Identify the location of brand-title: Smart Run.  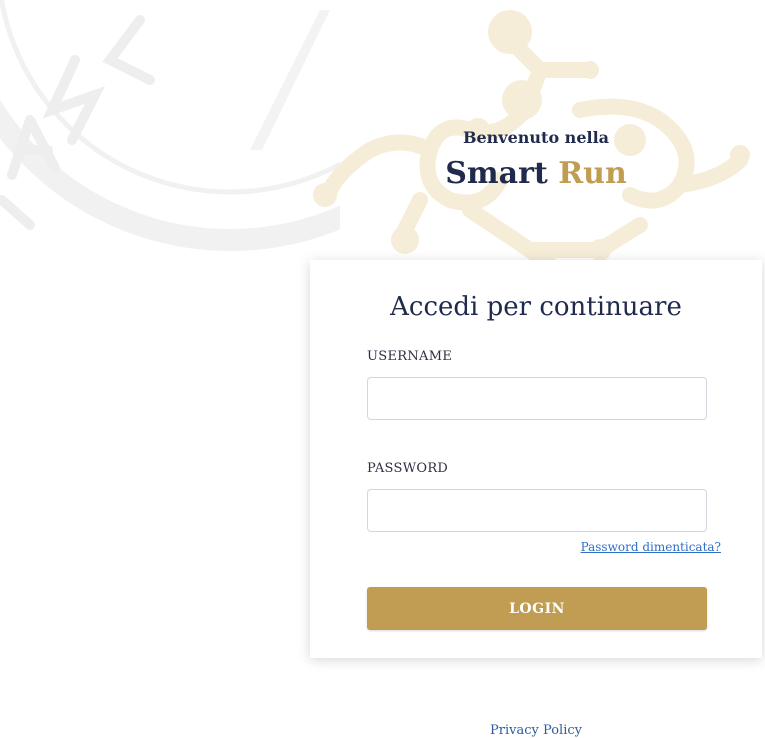
(536, 174).